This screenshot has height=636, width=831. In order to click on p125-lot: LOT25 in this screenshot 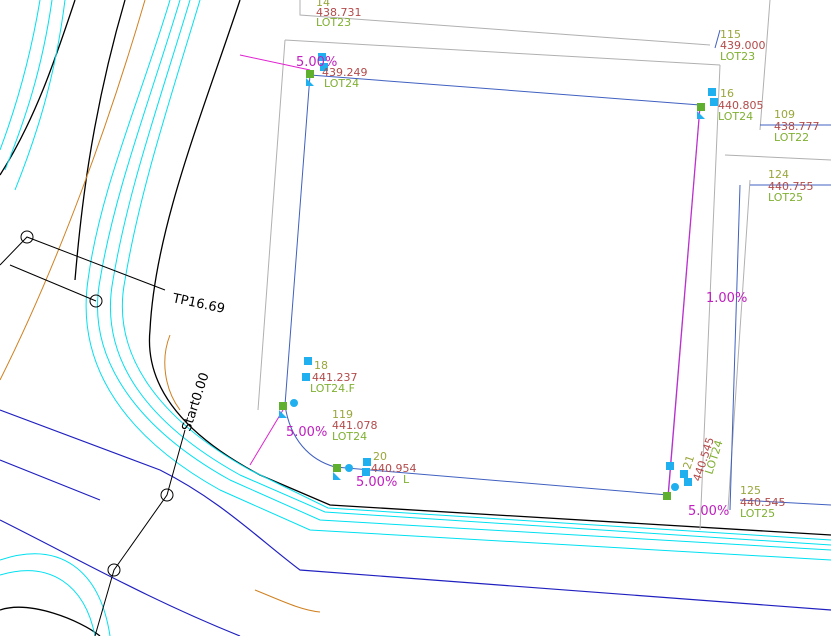, I will do `click(757, 513)`.